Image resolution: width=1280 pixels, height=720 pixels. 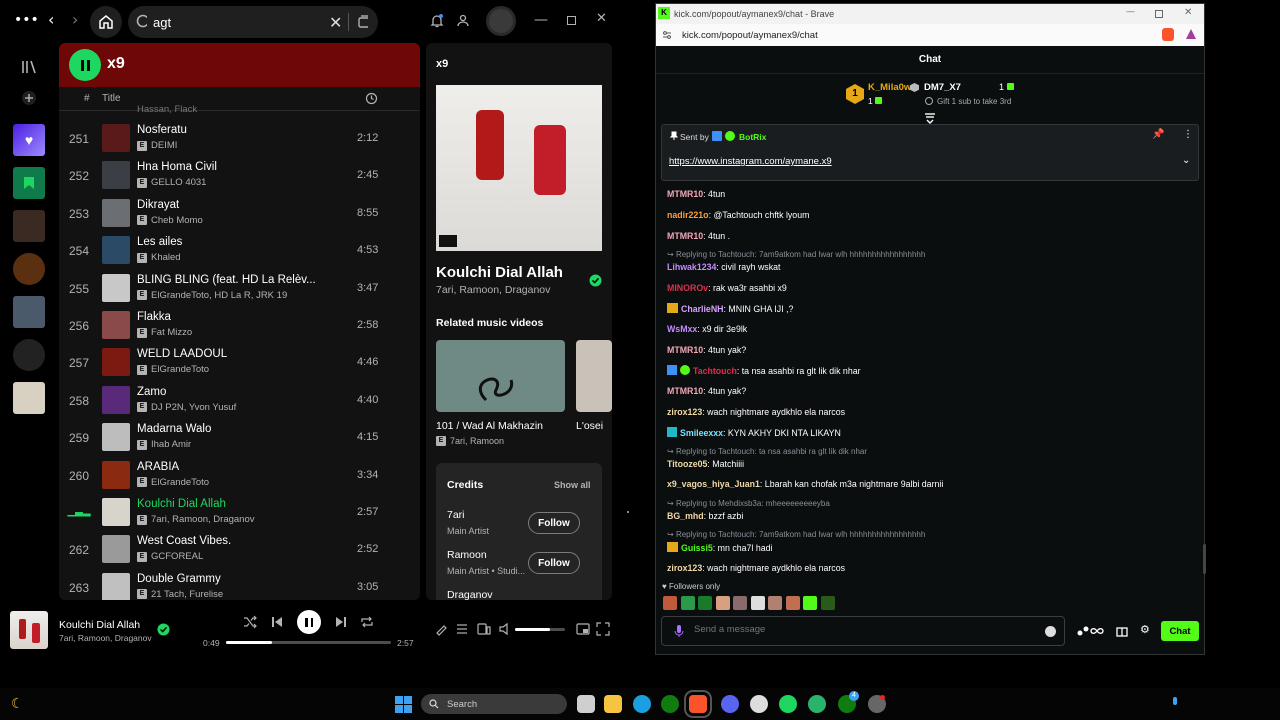 What do you see at coordinates (1122, 630) in the screenshot?
I see `gift-sub-icon` at bounding box center [1122, 630].